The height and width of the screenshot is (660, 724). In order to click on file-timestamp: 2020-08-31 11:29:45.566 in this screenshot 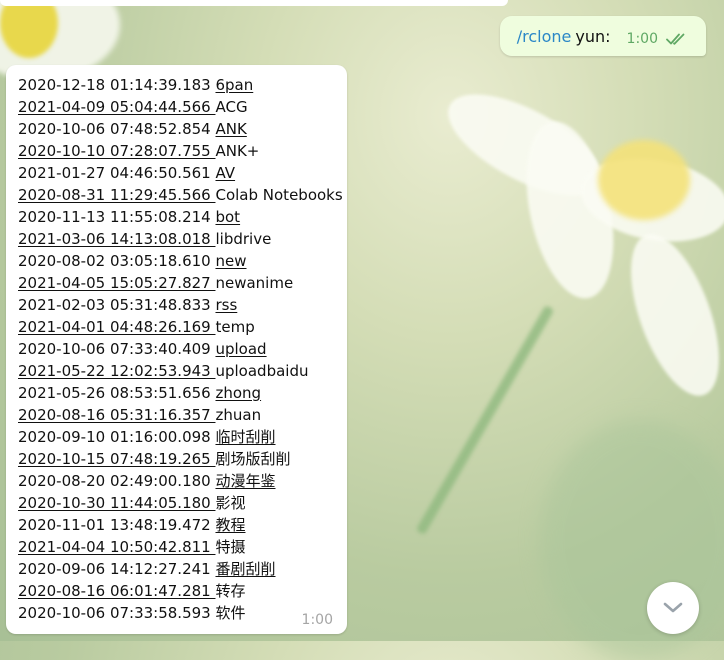, I will do `click(116, 195)`.